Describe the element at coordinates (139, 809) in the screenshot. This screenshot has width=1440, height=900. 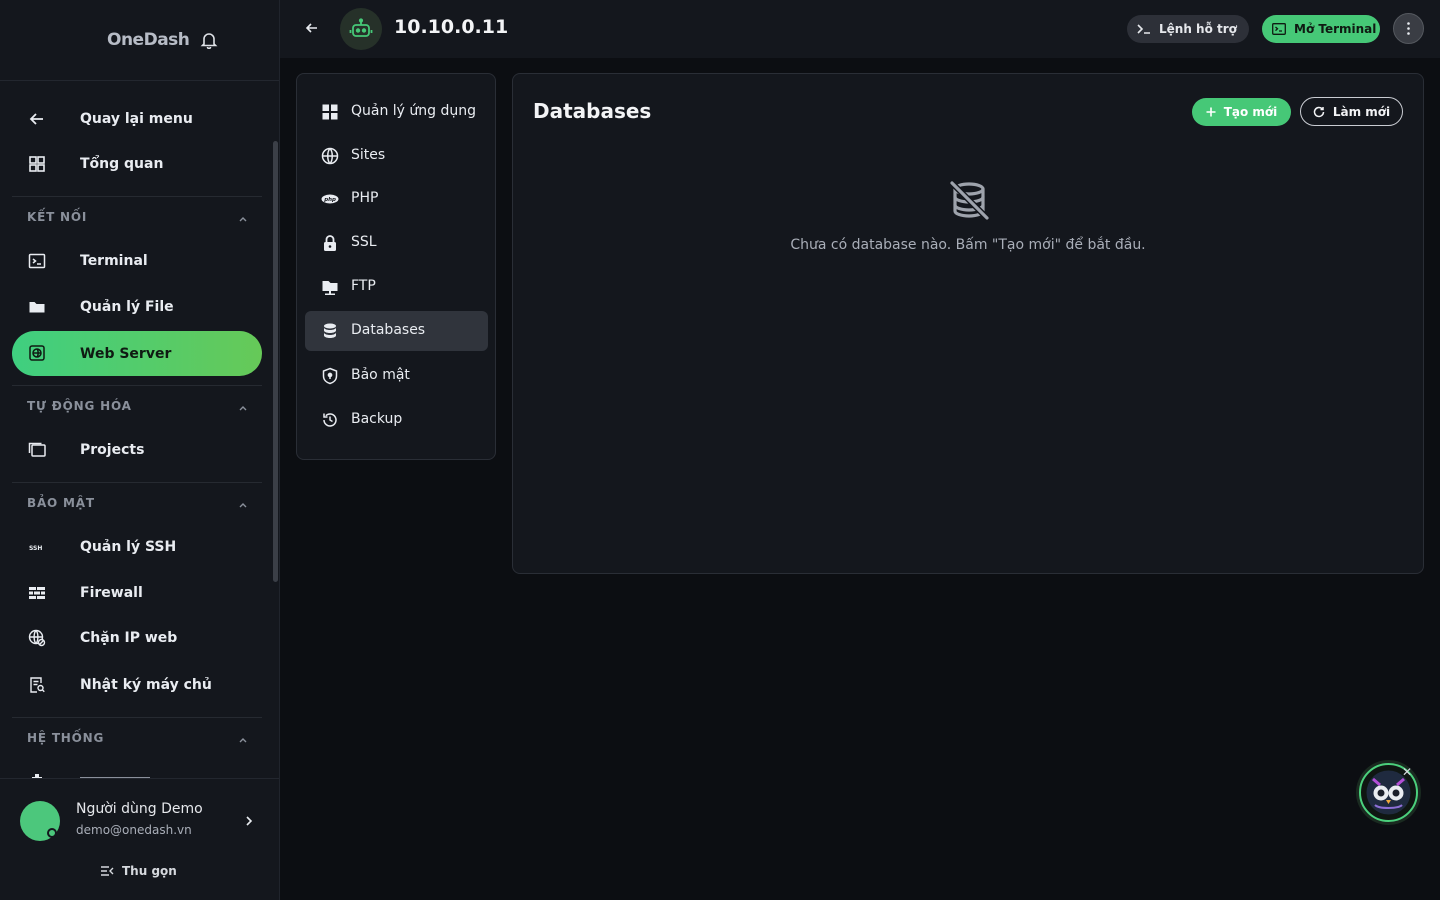
I see `user-name: Người dùng Demo` at that location.